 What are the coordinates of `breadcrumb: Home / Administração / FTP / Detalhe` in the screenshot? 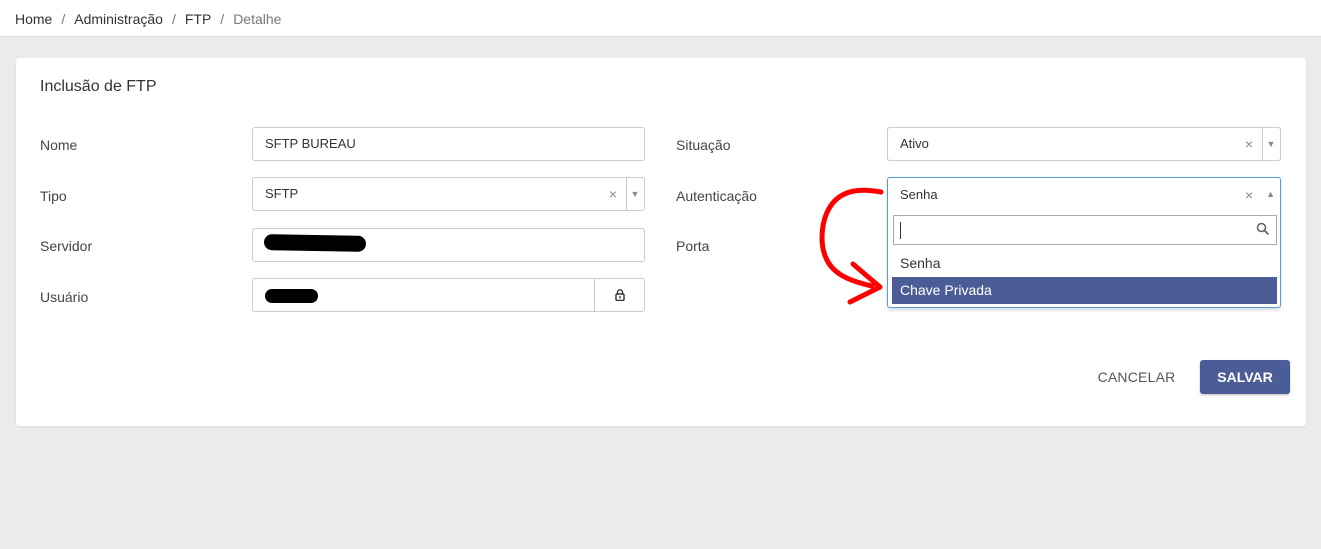 It's located at (148, 19).